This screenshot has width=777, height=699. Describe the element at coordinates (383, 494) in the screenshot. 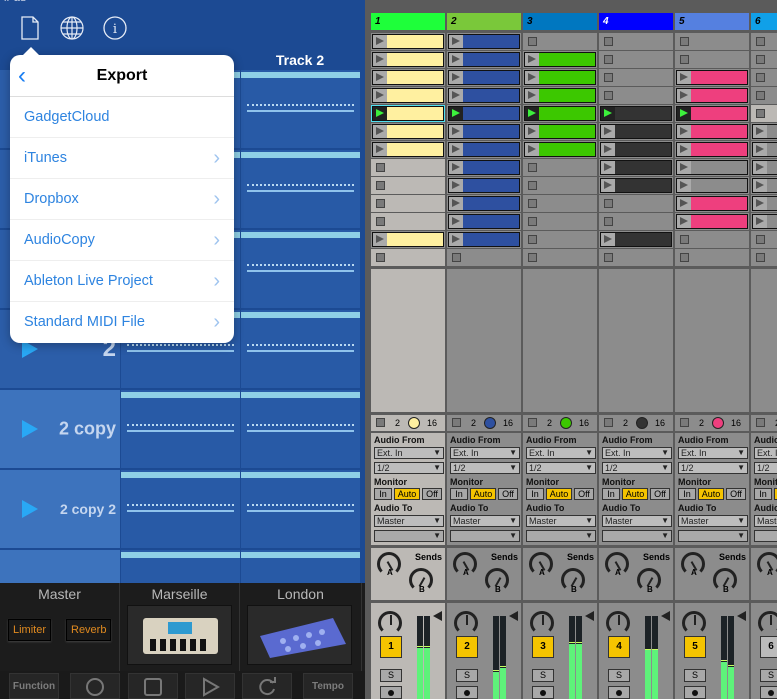

I see `monitor-in-button: In` at that location.